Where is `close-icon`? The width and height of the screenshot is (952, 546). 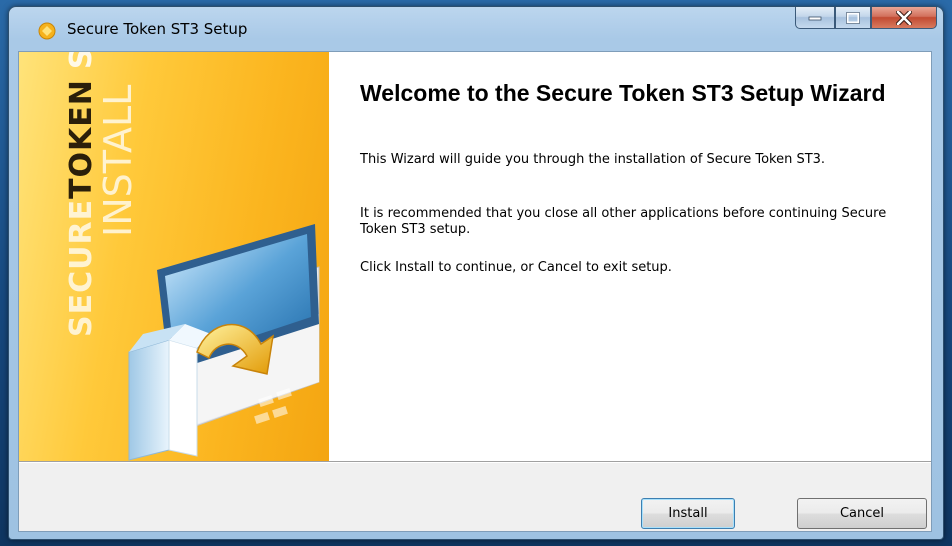
close-icon is located at coordinates (904, 17).